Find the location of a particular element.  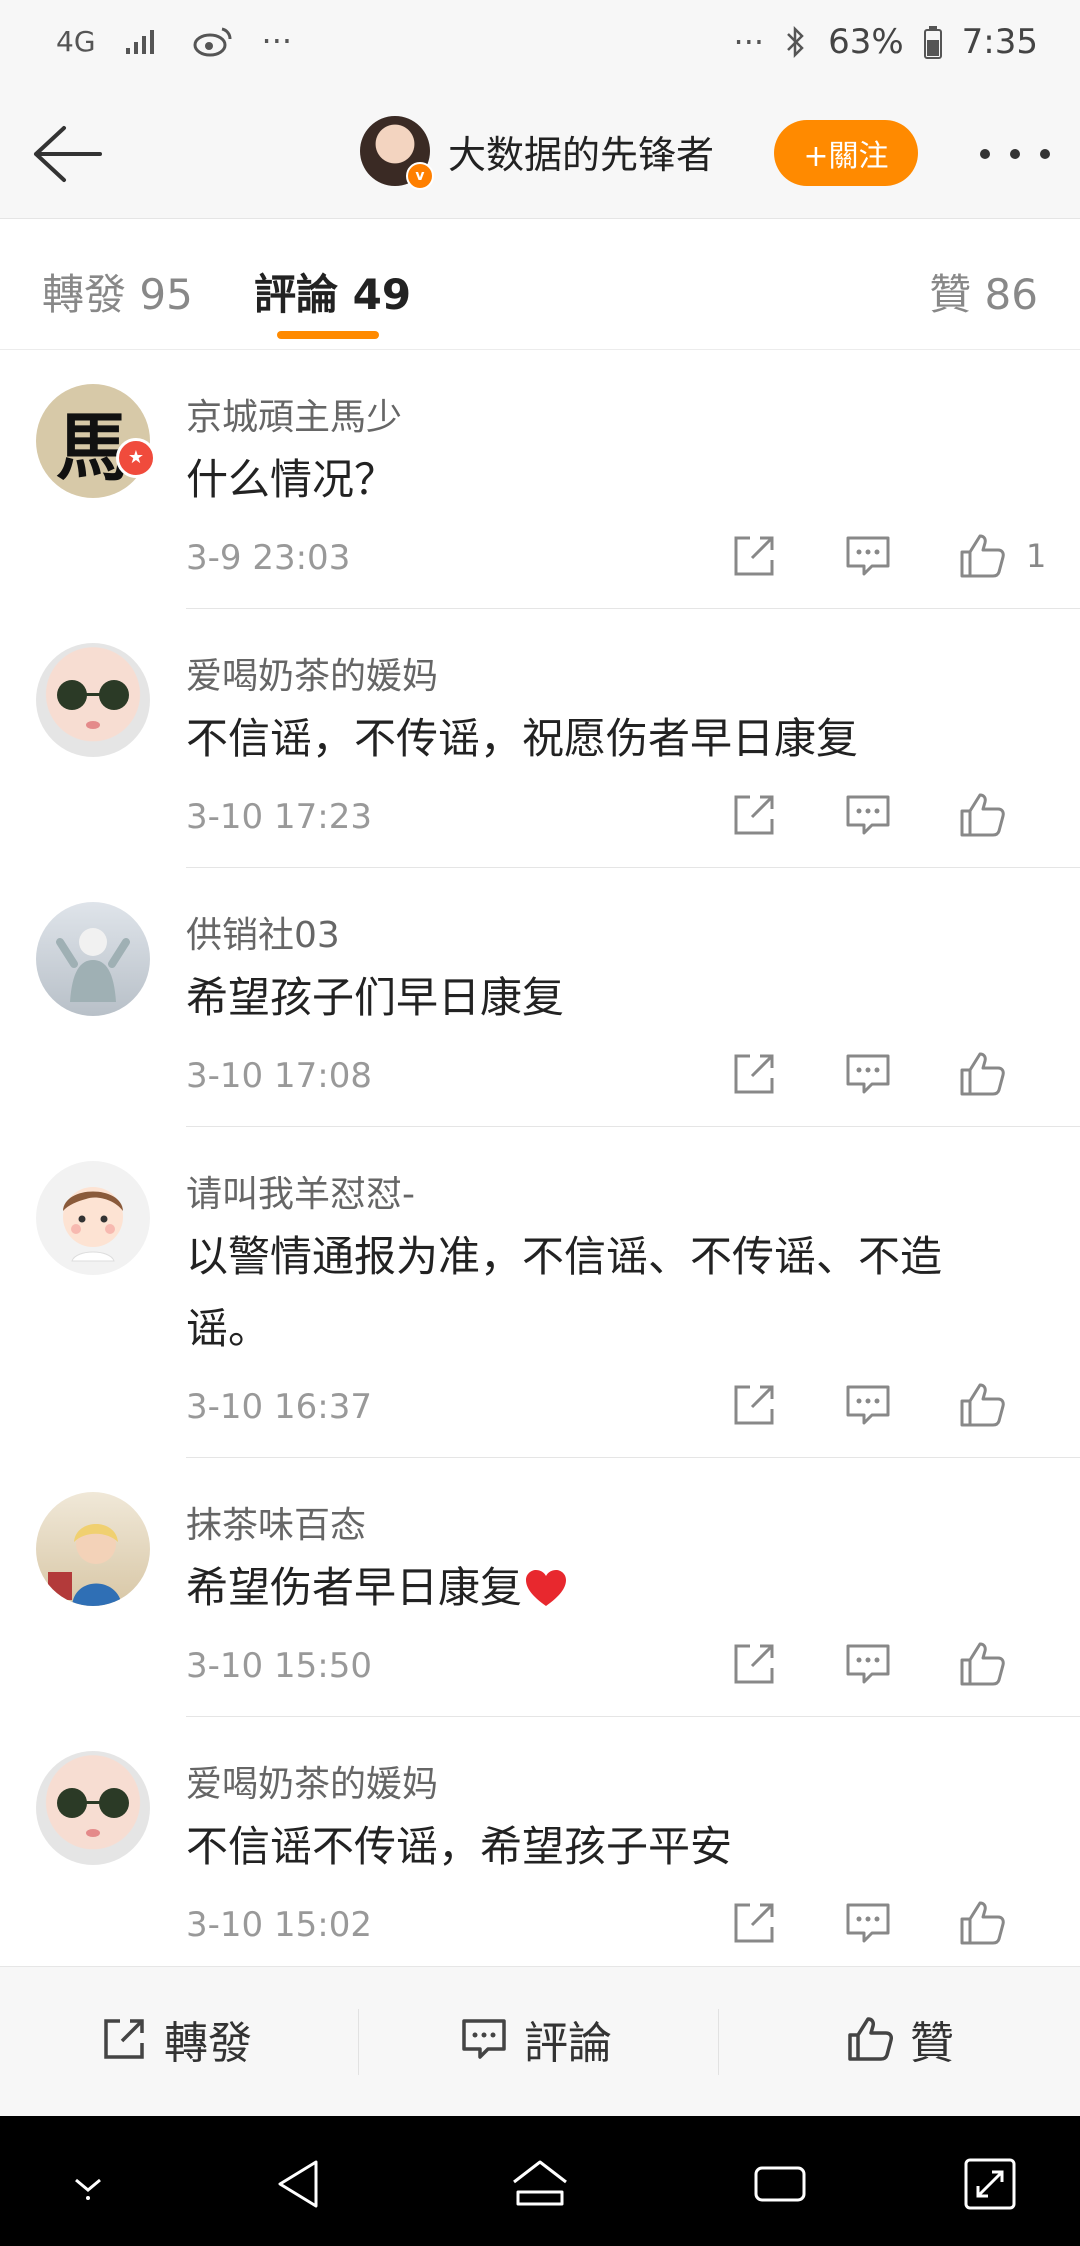

comment-actions: 1 is located at coordinates (856, 556).